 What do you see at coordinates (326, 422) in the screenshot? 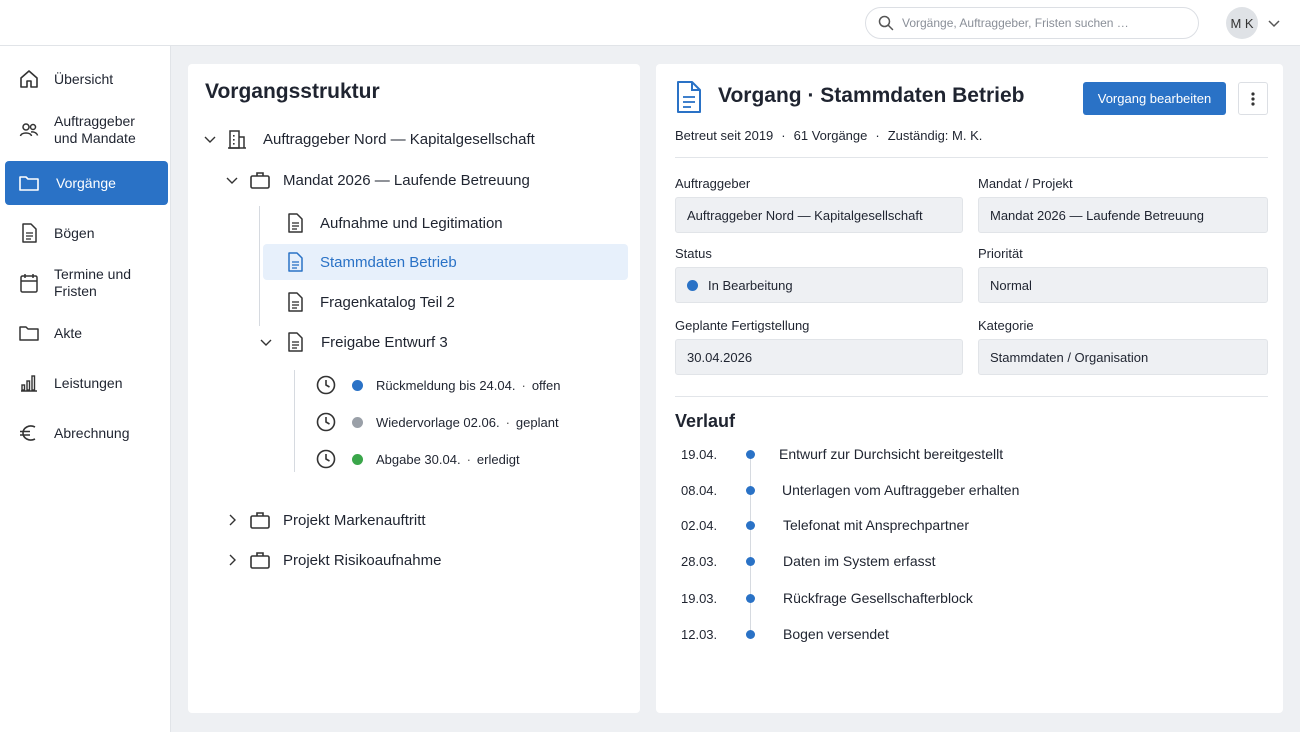
I see `clock-icon` at bounding box center [326, 422].